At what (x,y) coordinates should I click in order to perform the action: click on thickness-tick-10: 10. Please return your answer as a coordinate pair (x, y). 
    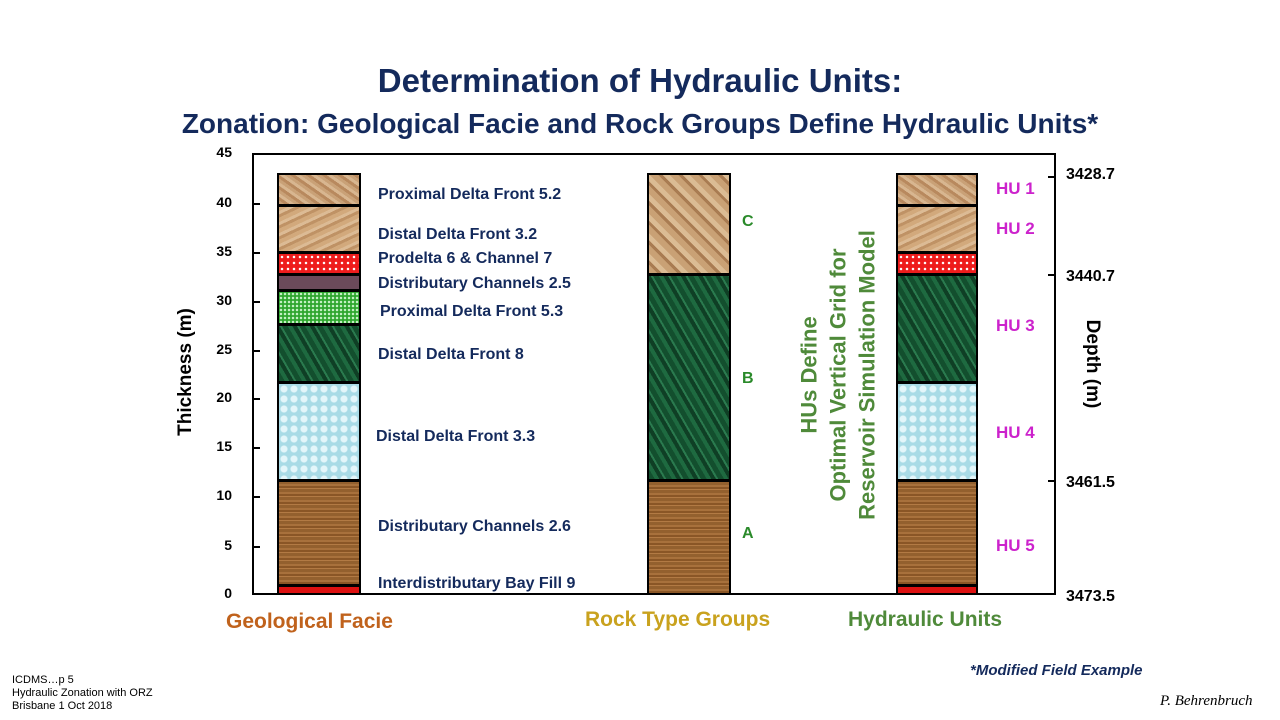
    Looking at the image, I should click on (224, 495).